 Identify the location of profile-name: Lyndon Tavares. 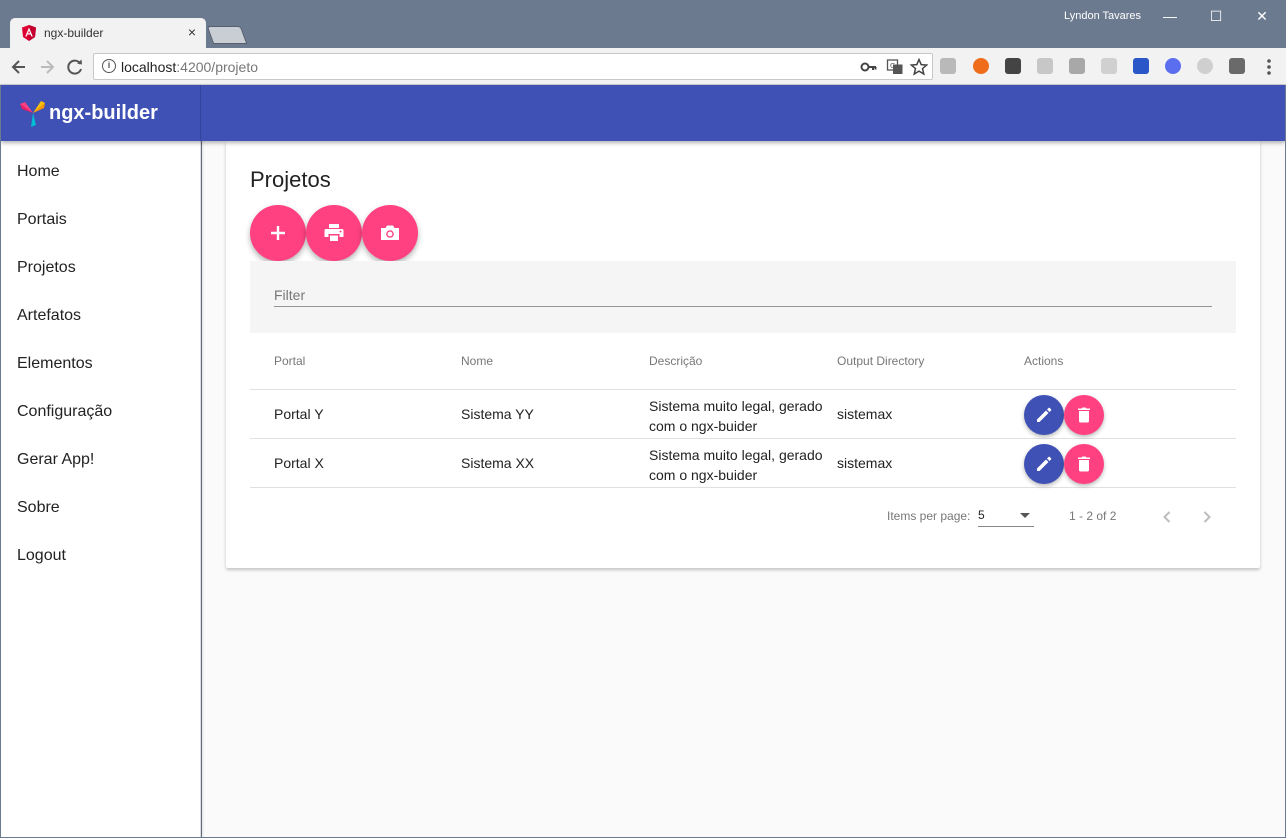
(1102, 16).